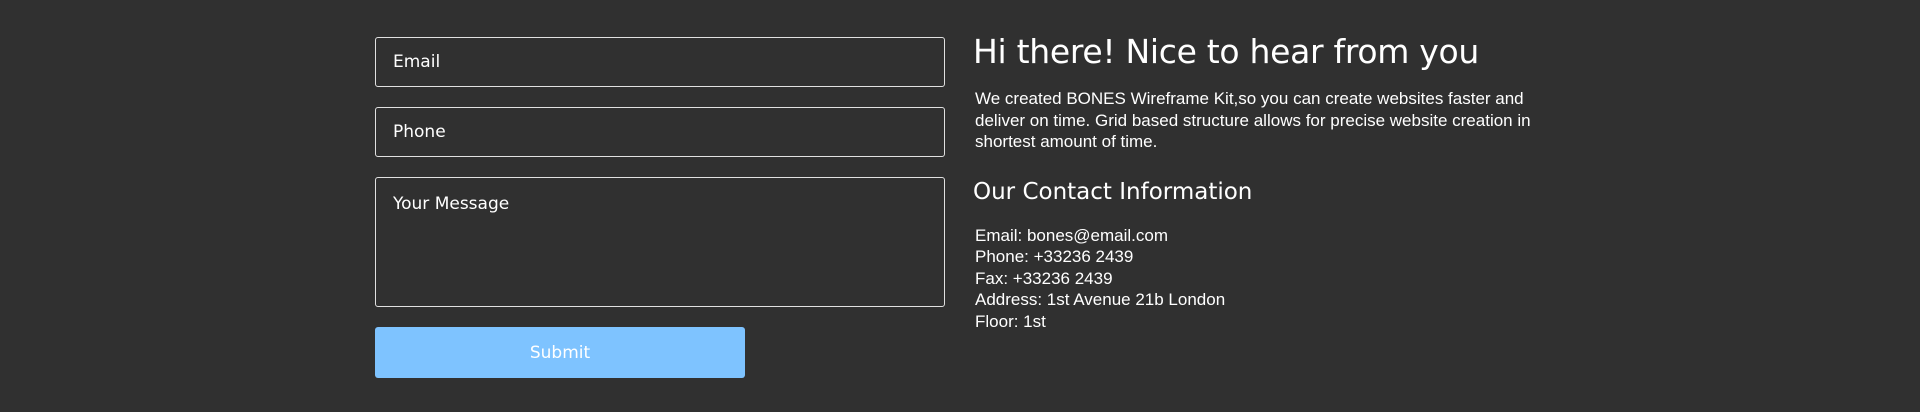 This screenshot has width=1920, height=412. I want to click on contact-fax: Fax: +33236 2439, so click(1044, 278).